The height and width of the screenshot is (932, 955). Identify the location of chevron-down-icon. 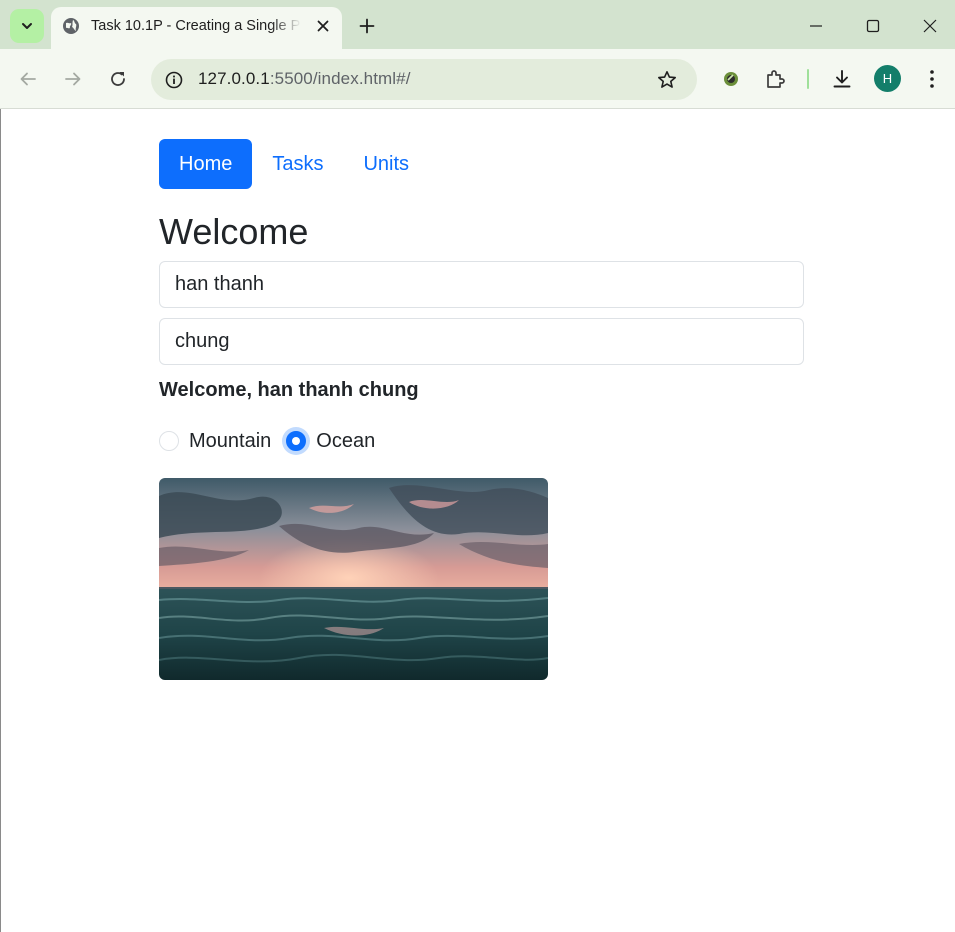
(27, 26).